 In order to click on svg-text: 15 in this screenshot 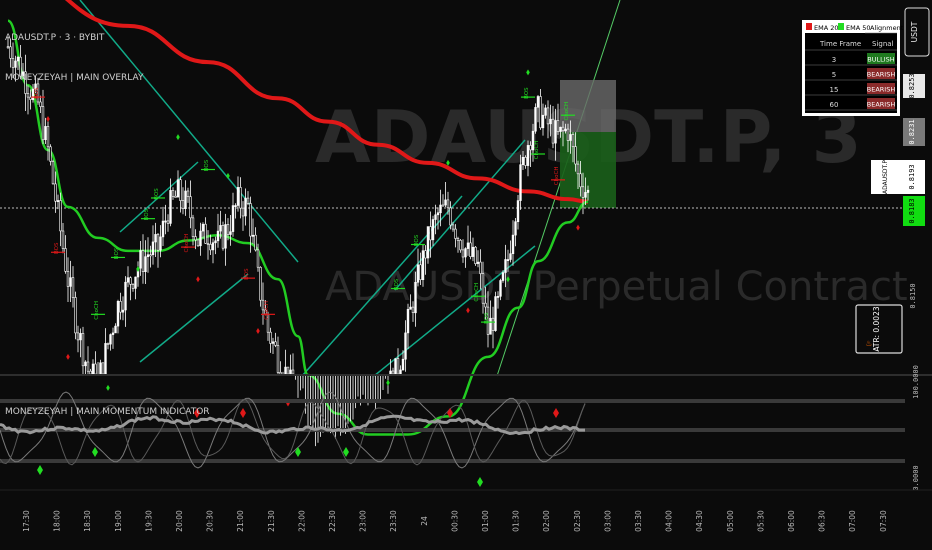, I will do `click(834, 90)`.